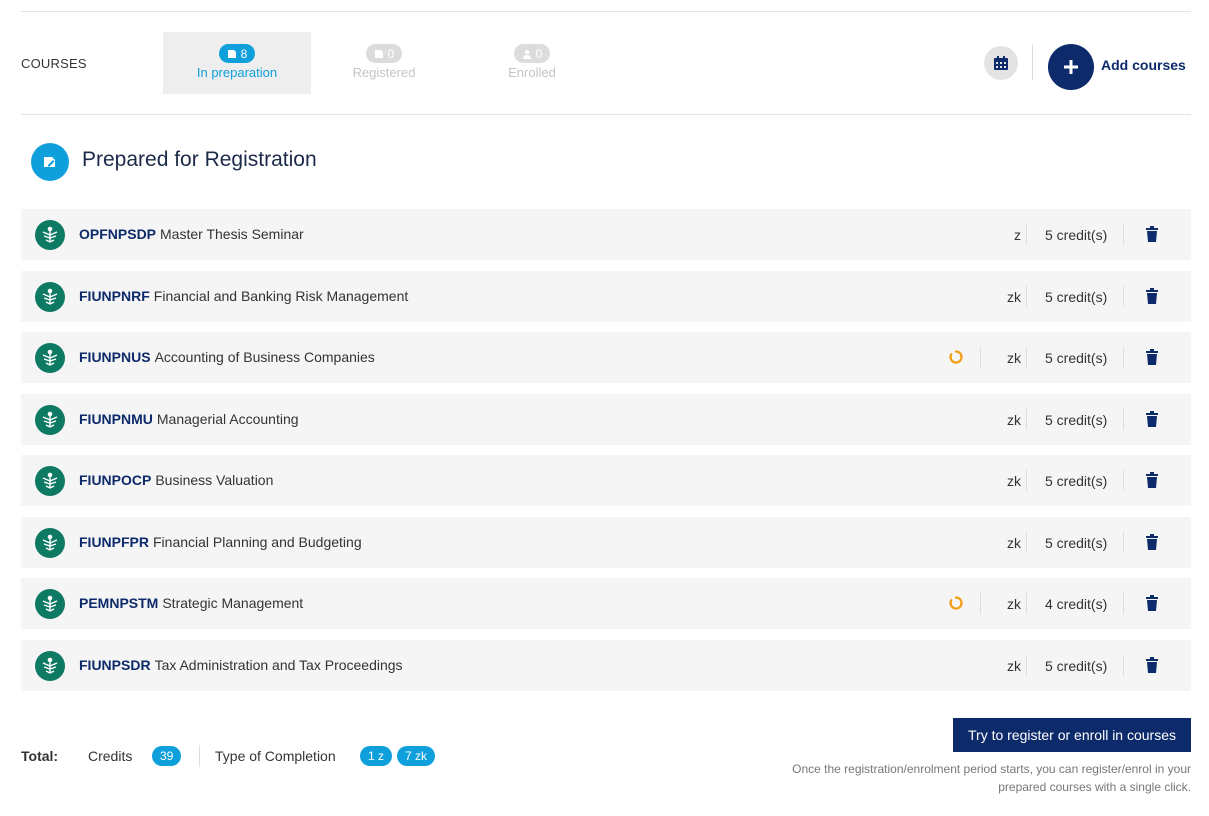 Image resolution: width=1209 pixels, height=816 pixels. I want to click on course-name: Financial Planning and Budgeting, so click(257, 541).